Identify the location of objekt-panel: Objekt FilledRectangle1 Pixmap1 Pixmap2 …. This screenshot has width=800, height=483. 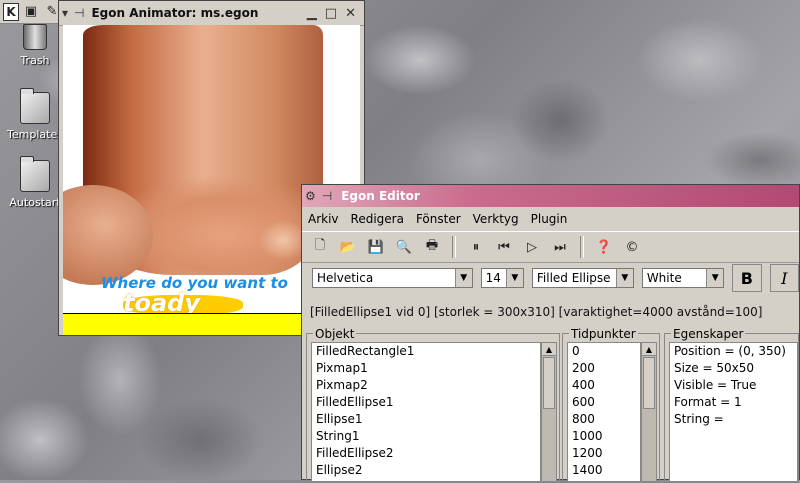
(433, 405).